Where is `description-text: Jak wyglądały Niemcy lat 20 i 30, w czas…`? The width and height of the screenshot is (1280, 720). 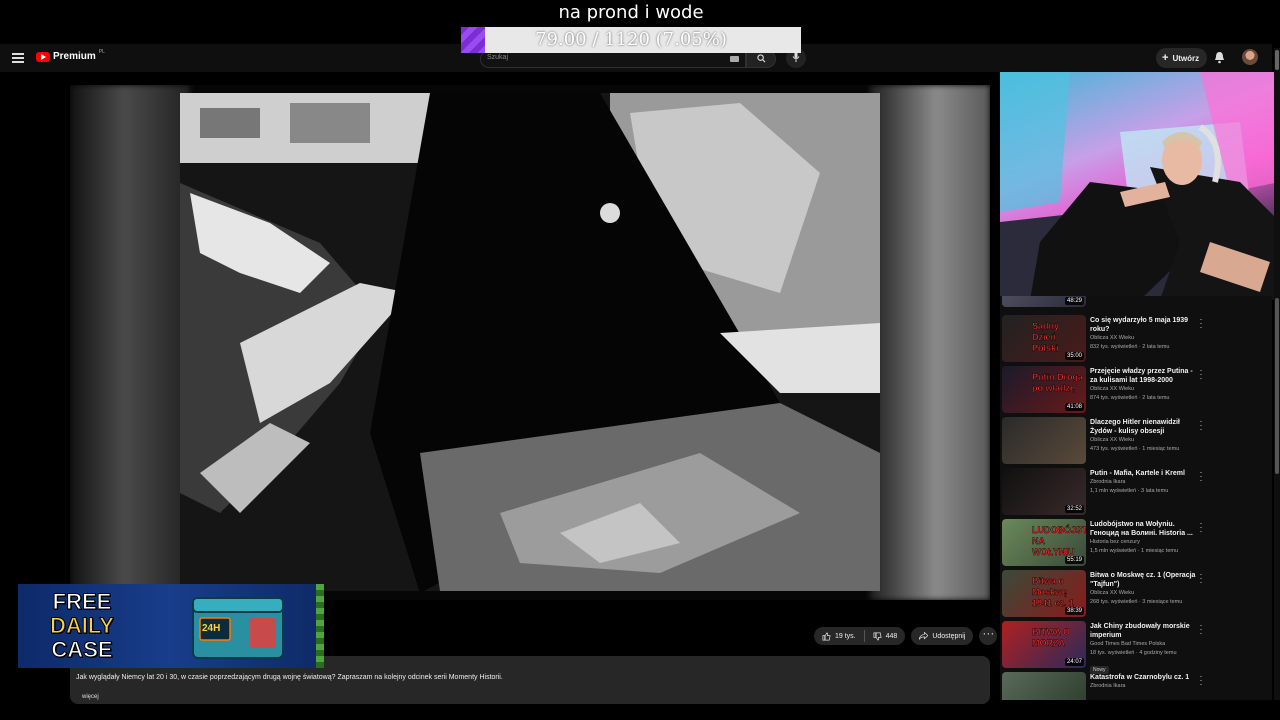 description-text: Jak wyglądały Niemcy lat 20 i 30, w czas… is located at coordinates (289, 677).